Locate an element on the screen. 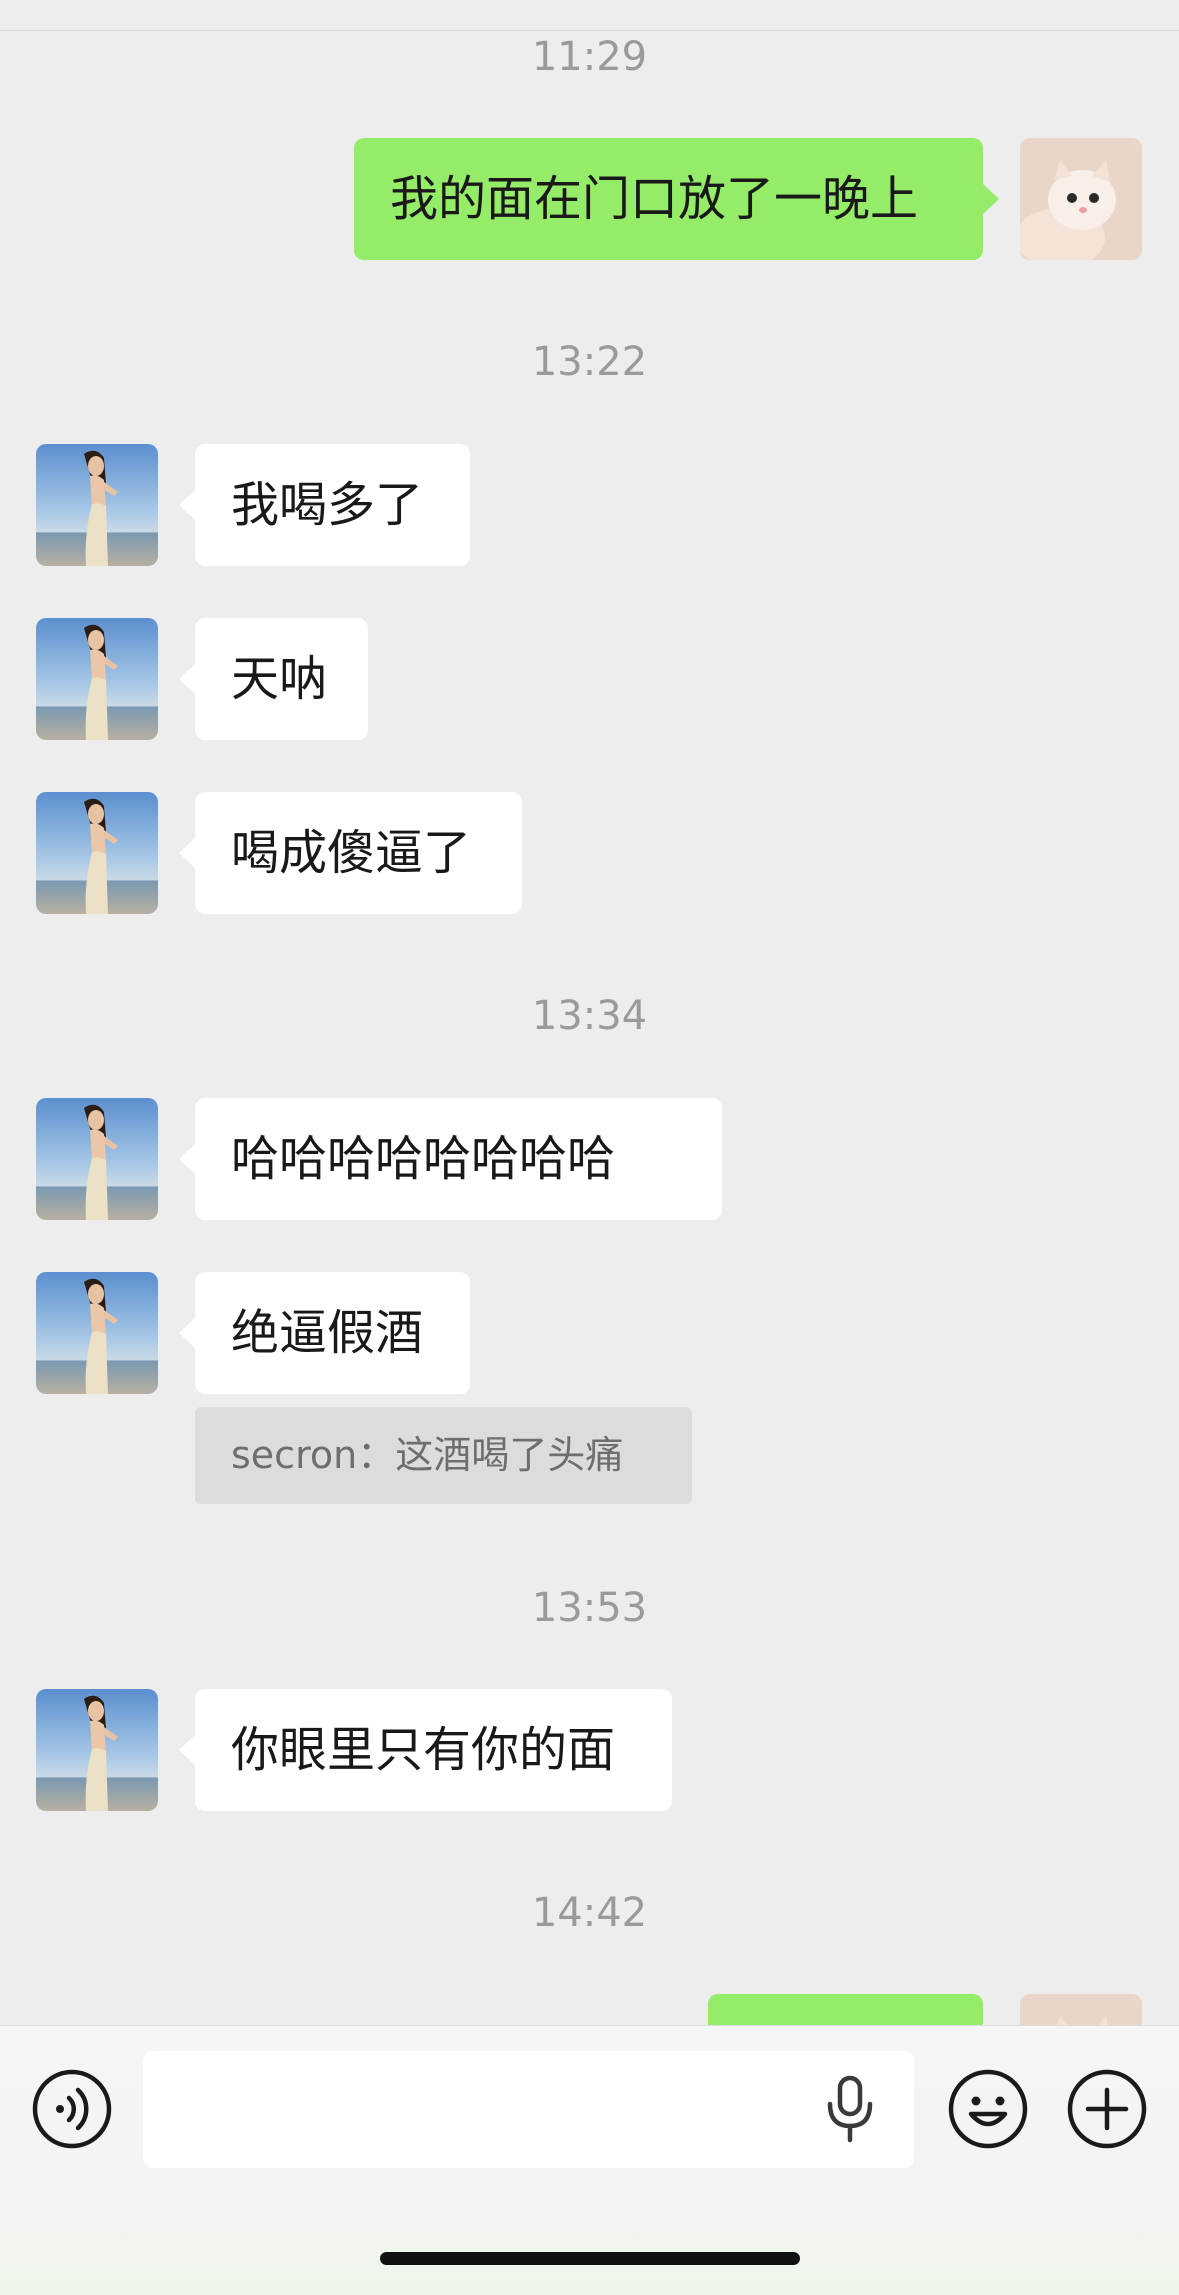  incoming-message: 我喝多了 is located at coordinates (324, 505).